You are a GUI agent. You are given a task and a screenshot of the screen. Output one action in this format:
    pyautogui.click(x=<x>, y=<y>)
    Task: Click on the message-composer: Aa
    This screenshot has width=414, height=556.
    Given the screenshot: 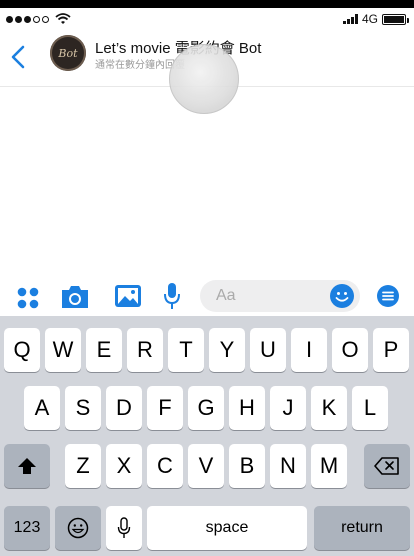 What is the action you would take?
    pyautogui.click(x=207, y=296)
    